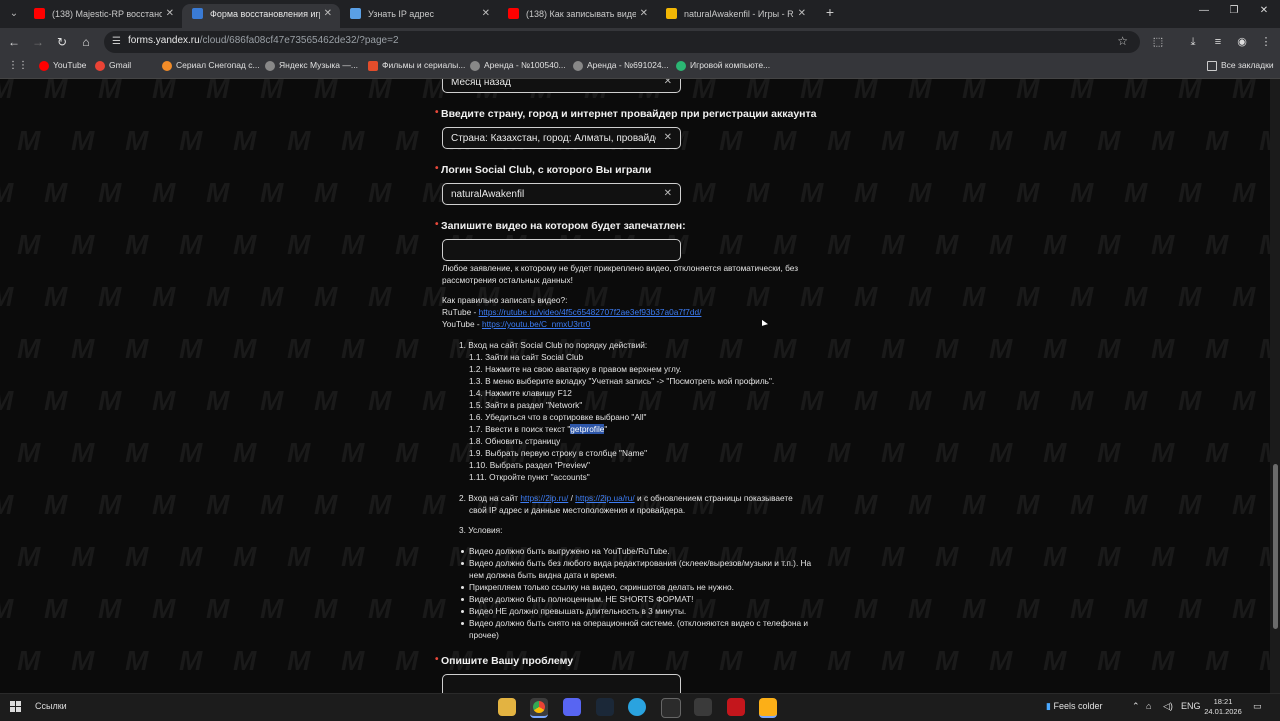  What do you see at coordinates (261, 16) in the screenshot?
I see `tab-form: Форма восстановления игров... ✕` at bounding box center [261, 16].